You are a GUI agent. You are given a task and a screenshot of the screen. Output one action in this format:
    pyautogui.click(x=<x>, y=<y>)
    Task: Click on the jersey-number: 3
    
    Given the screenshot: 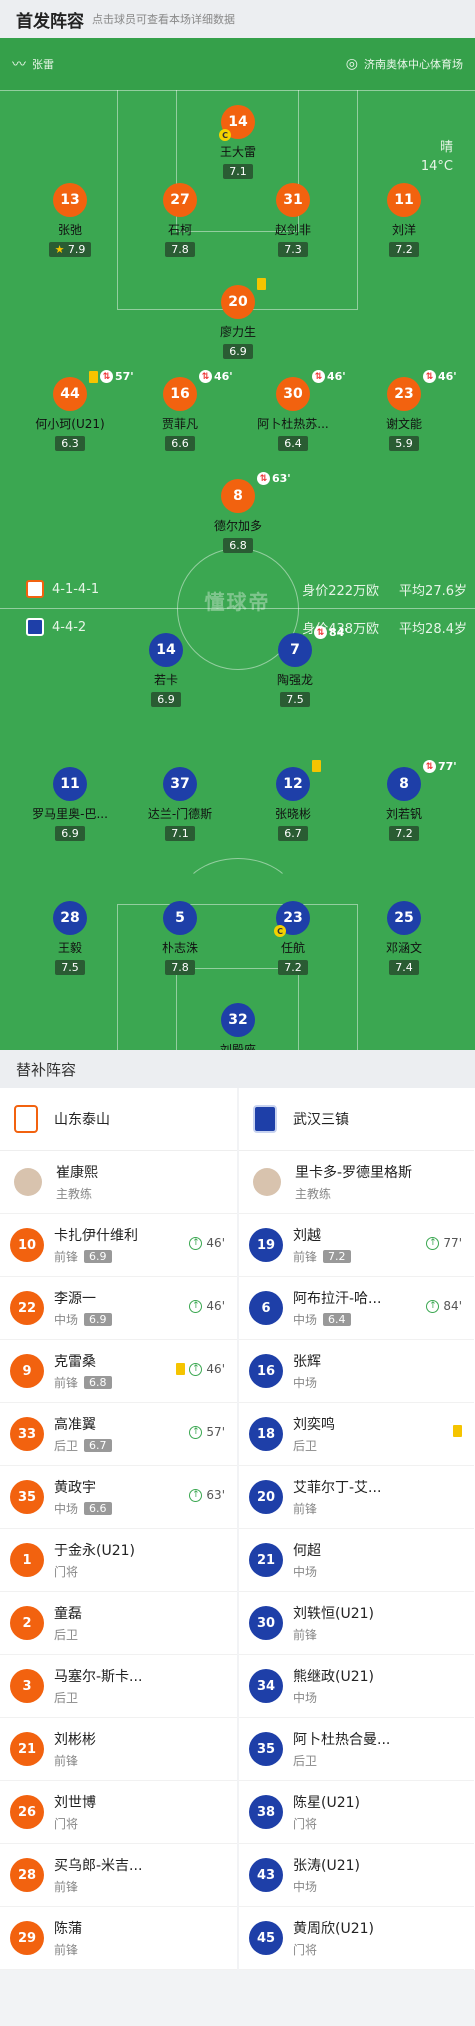 What is the action you would take?
    pyautogui.click(x=27, y=1686)
    